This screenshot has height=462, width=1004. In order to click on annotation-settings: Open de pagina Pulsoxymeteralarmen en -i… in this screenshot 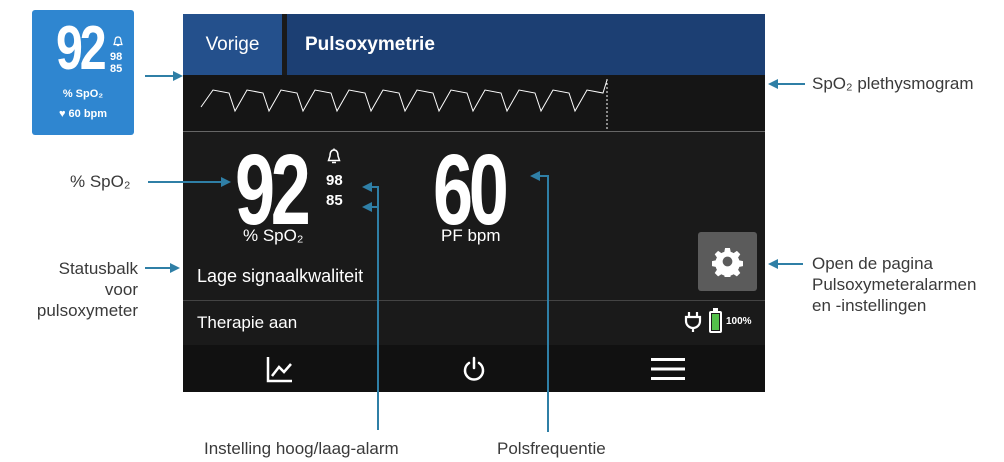, I will do `click(894, 284)`.